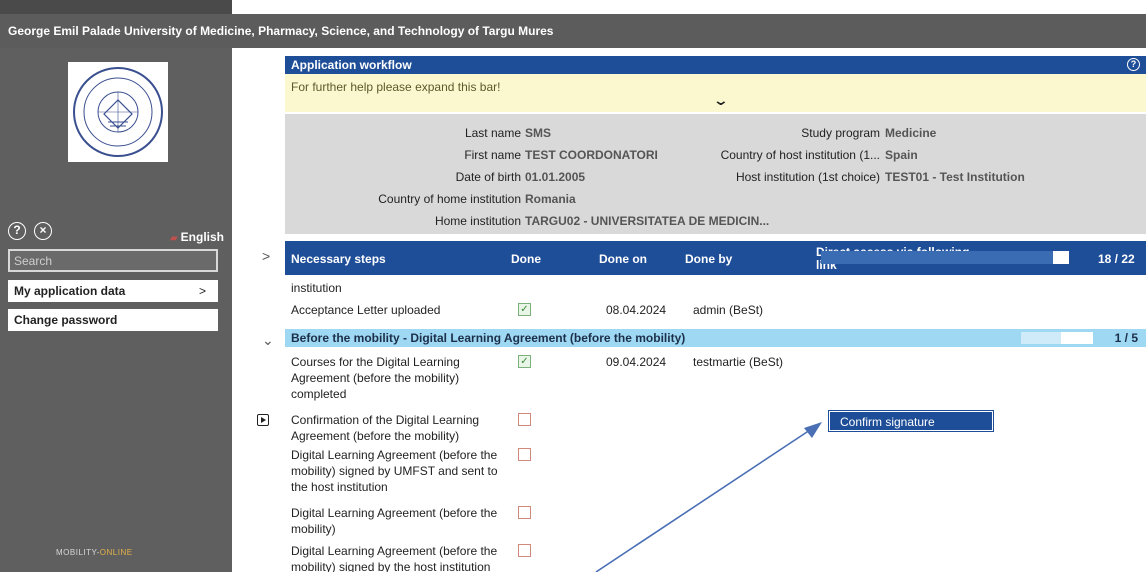 This screenshot has width=1146, height=572. I want to click on chevron-right-icon: >, so click(202, 291).